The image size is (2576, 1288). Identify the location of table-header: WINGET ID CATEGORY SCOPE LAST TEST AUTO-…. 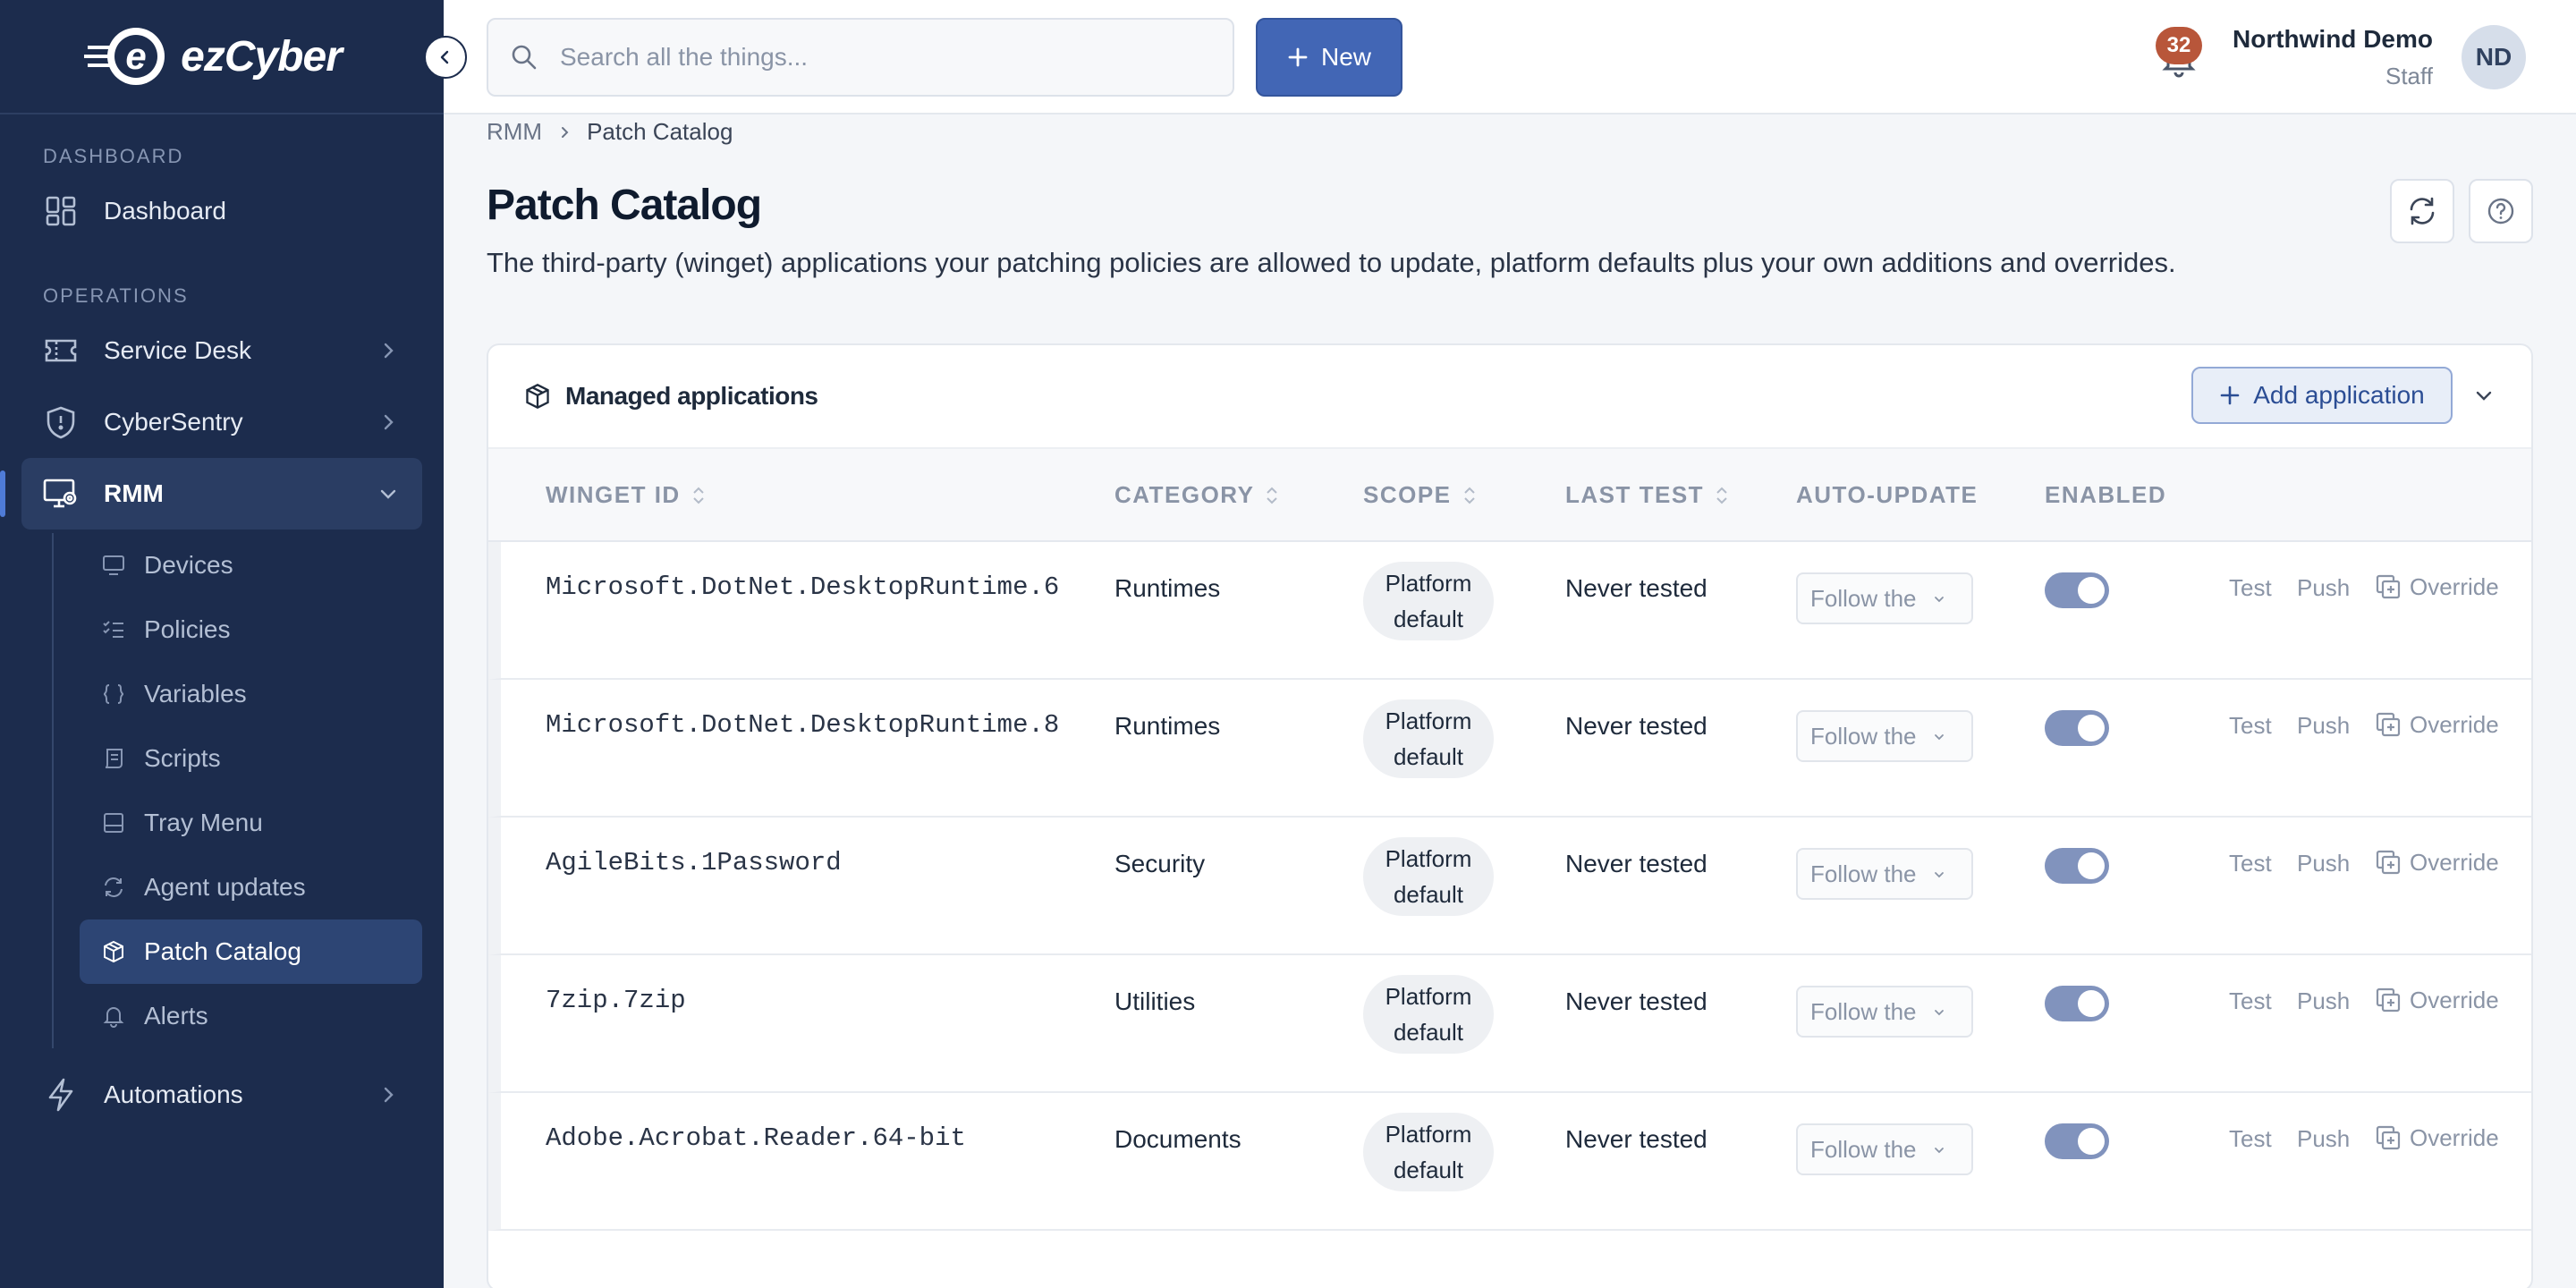
(1509, 494).